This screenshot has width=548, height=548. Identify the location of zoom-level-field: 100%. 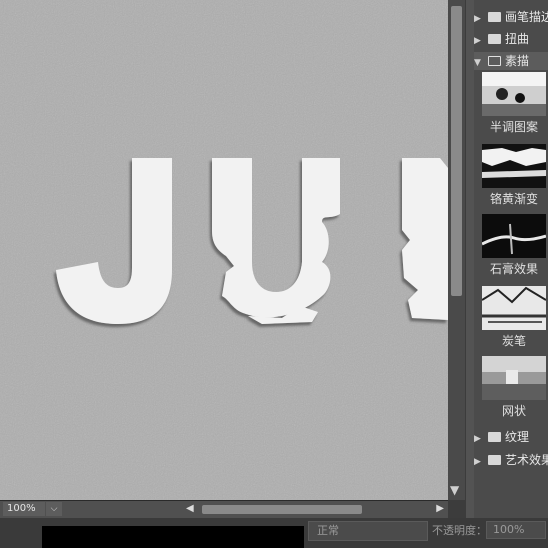
(24, 509).